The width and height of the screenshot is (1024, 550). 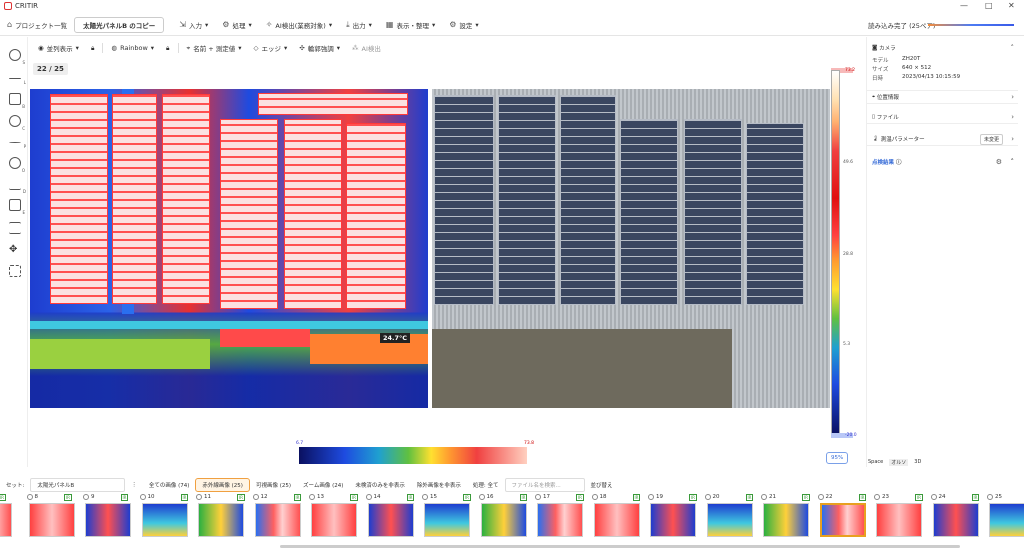 I want to click on thumbnail-caption: 8 IR, so click(x=49, y=497).